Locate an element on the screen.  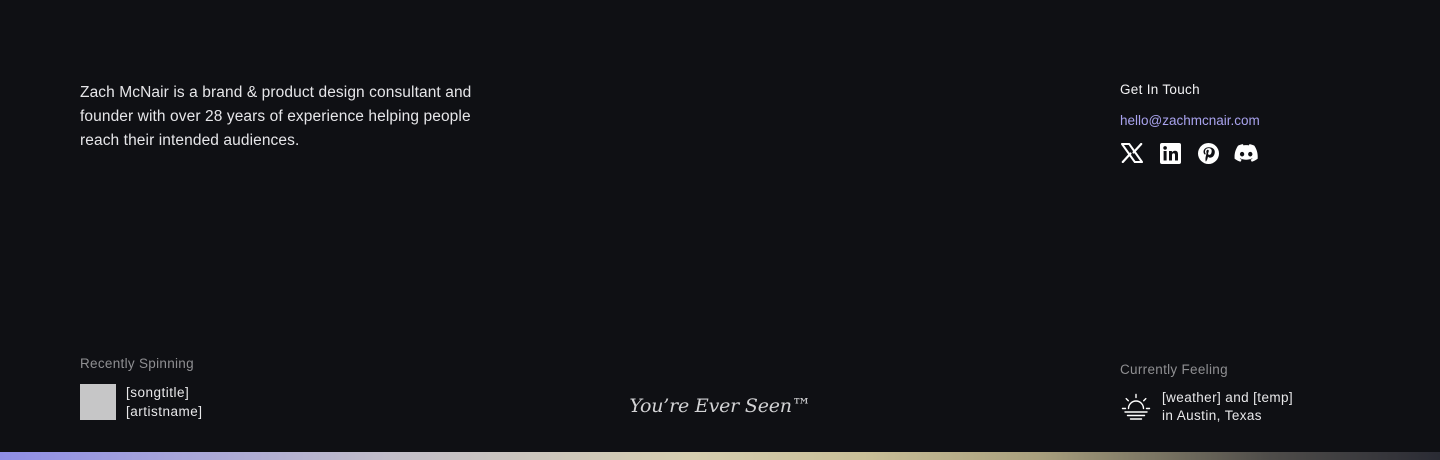
social-links is located at coordinates (1190, 153).